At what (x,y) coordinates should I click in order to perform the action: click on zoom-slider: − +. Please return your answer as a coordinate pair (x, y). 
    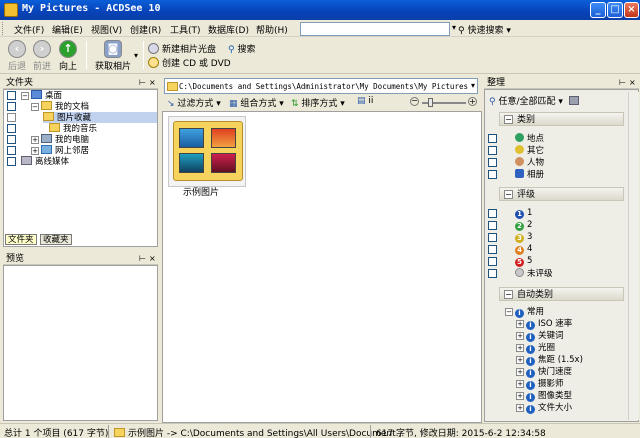
    Looking at the image, I should click on (444, 102).